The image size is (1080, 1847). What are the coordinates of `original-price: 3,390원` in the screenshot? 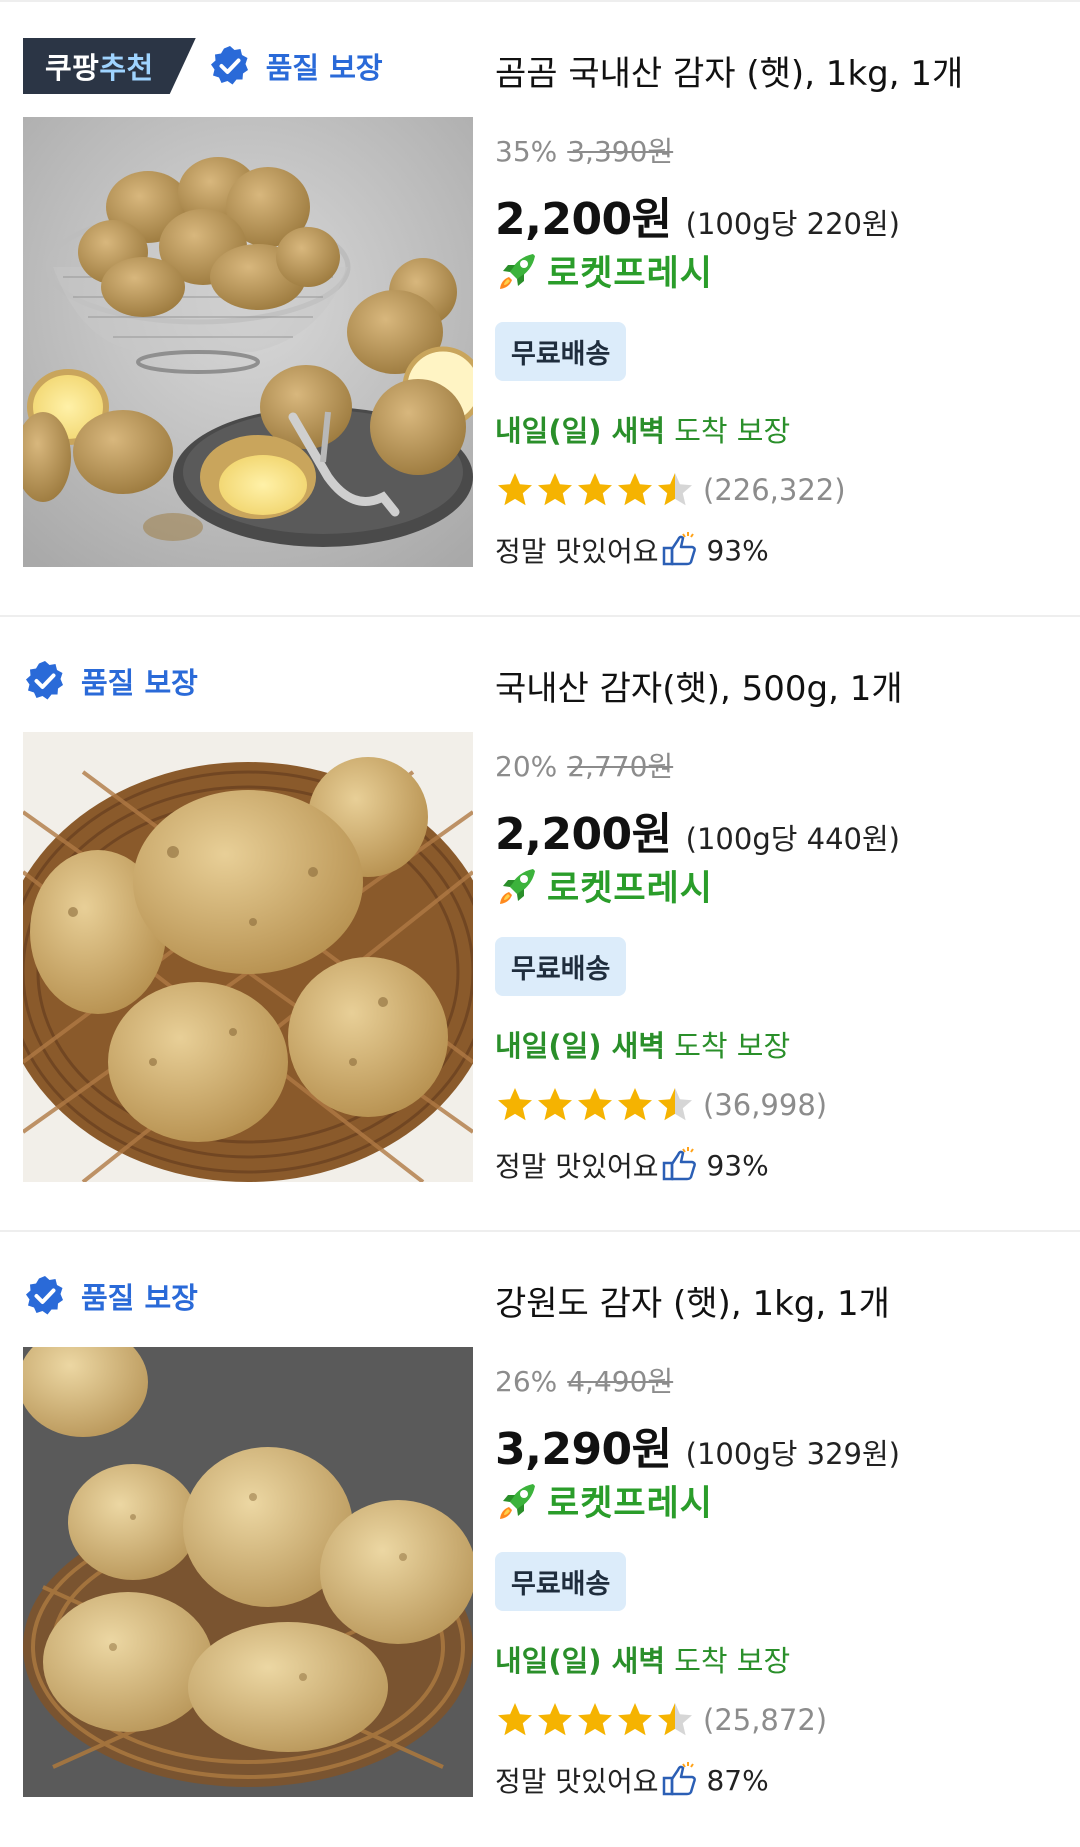 It's located at (620, 151).